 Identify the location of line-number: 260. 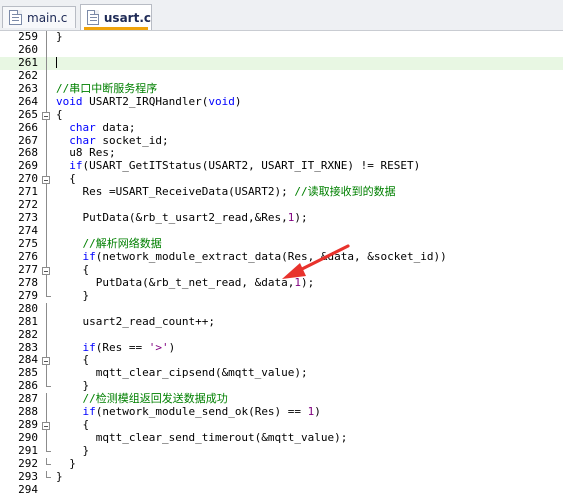
(28, 49).